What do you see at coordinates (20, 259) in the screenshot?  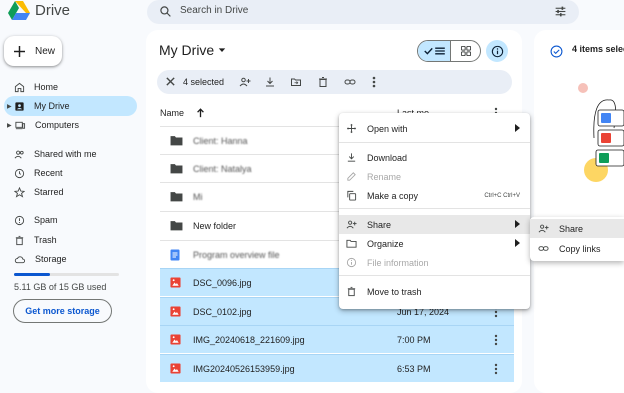 I see `cloud-icon` at bounding box center [20, 259].